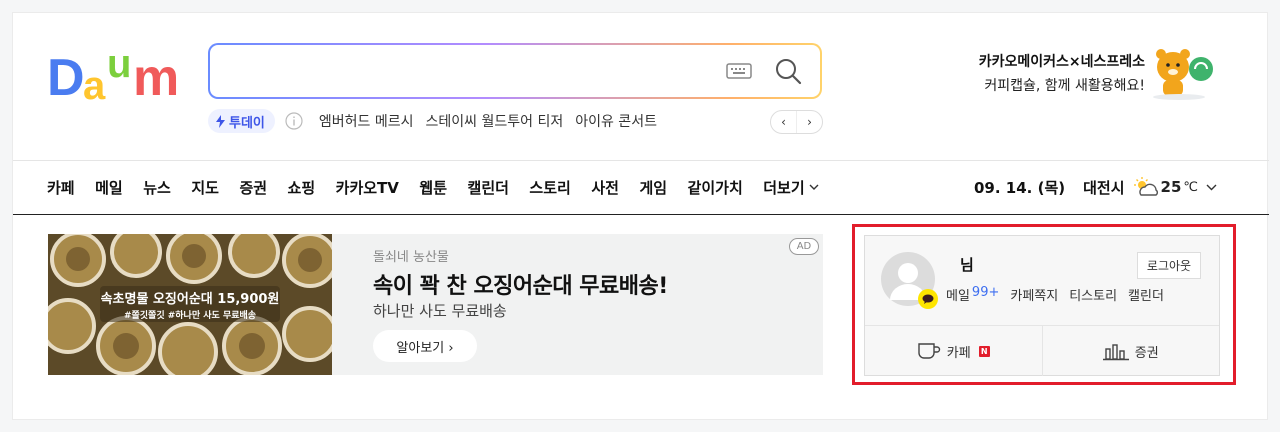 This screenshot has height=432, width=1280. What do you see at coordinates (1115, 352) in the screenshot?
I see `bar-chart-icon` at bounding box center [1115, 352].